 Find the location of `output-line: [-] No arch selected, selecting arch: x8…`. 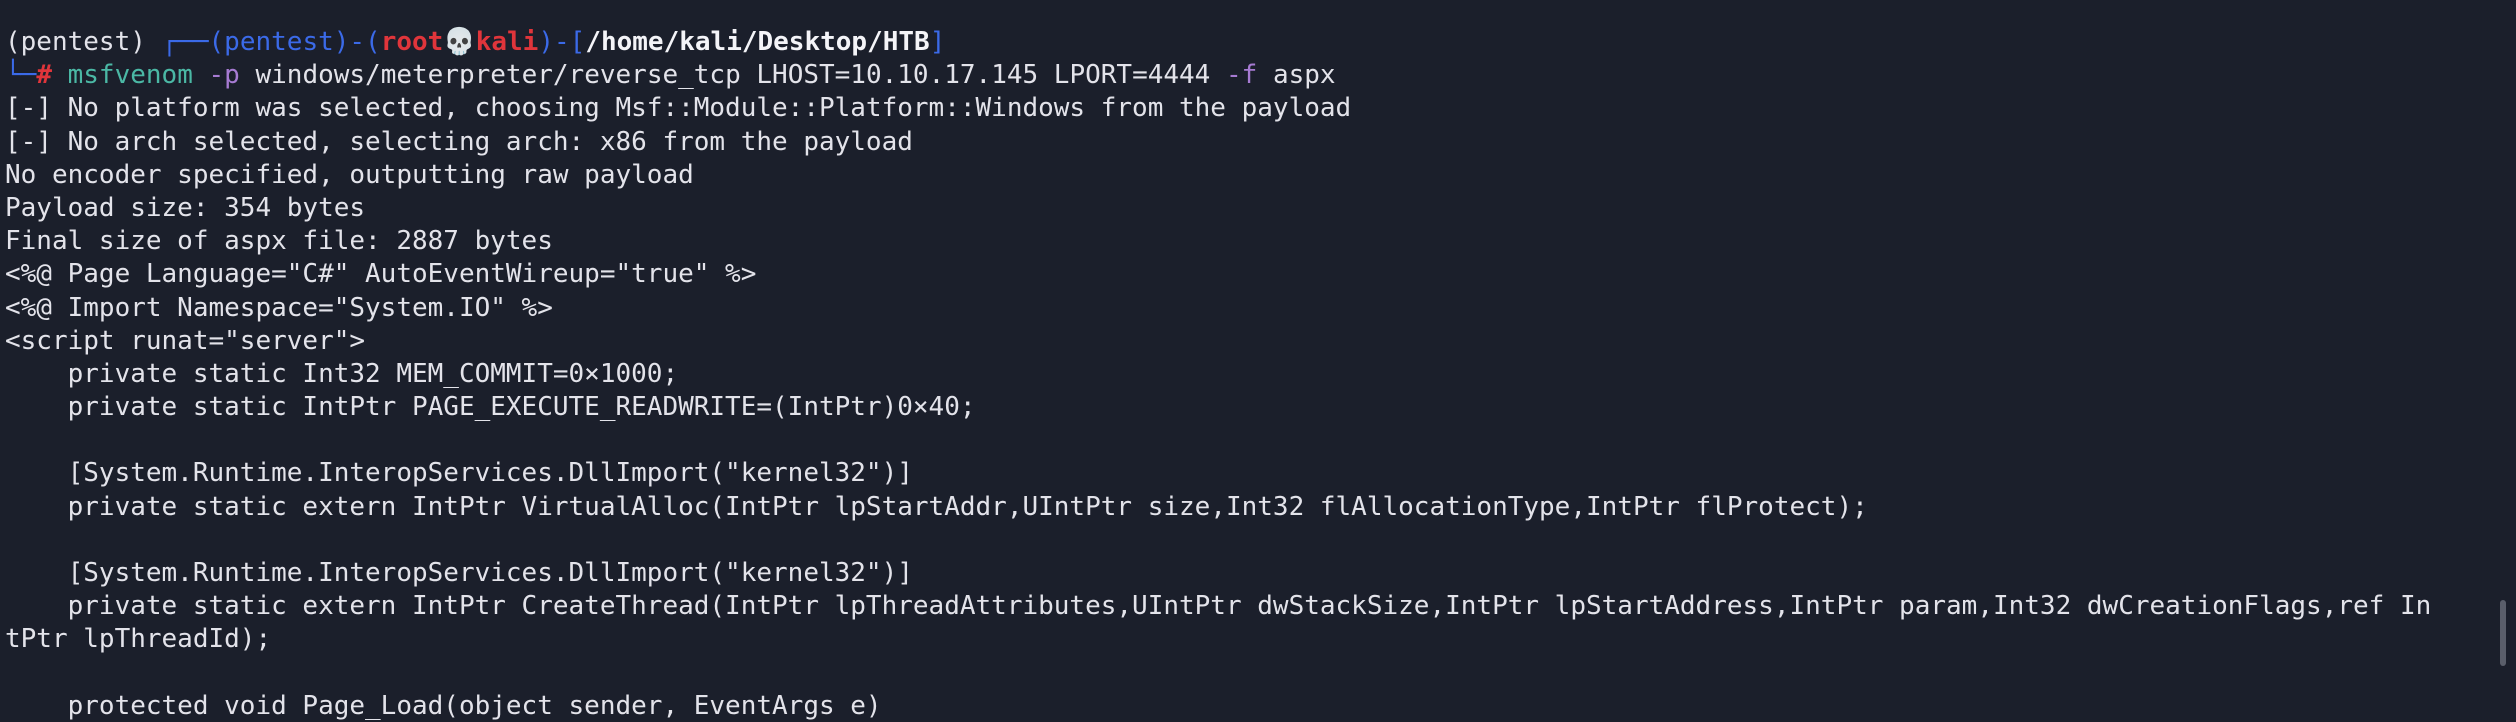

output-line: [-] No arch selected, selecting arch: x8… is located at coordinates (459, 141).